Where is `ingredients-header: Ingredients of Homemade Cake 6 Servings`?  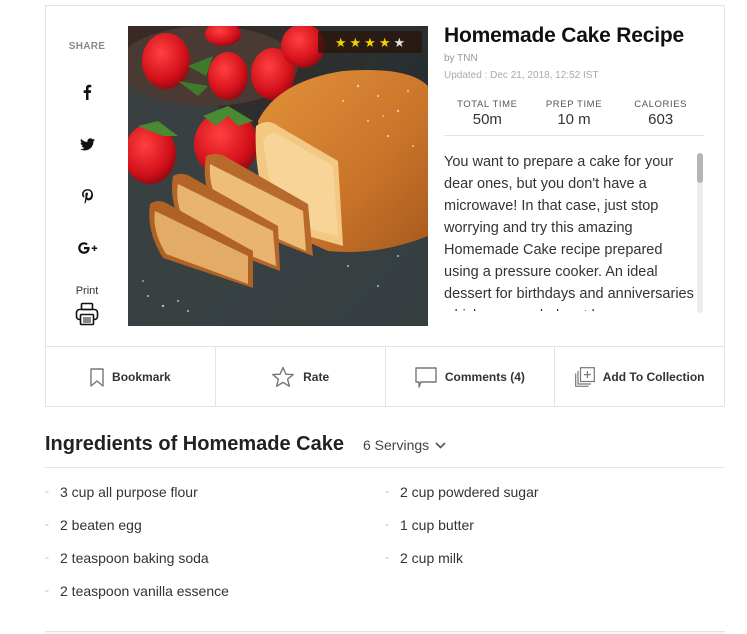
ingredients-header: Ingredients of Homemade Cake 6 Servings is located at coordinates (385, 449).